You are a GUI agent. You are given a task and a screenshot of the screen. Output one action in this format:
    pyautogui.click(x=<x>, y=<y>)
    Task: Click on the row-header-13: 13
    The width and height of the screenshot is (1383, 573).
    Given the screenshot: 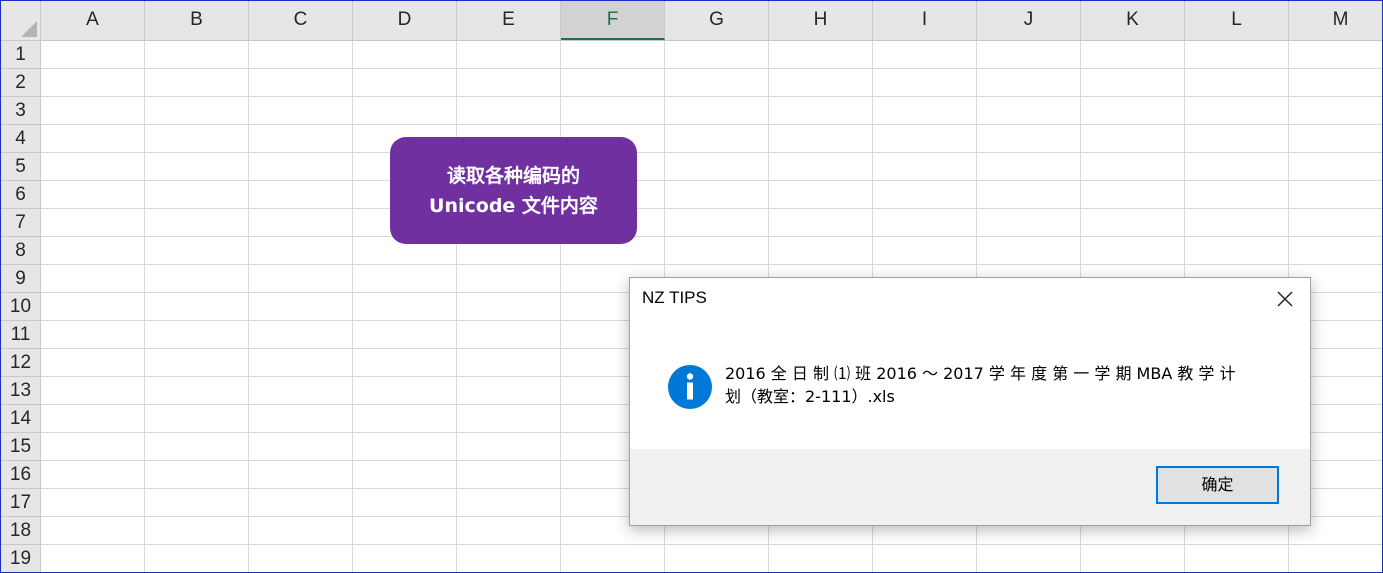 What is the action you would take?
    pyautogui.click(x=20, y=391)
    